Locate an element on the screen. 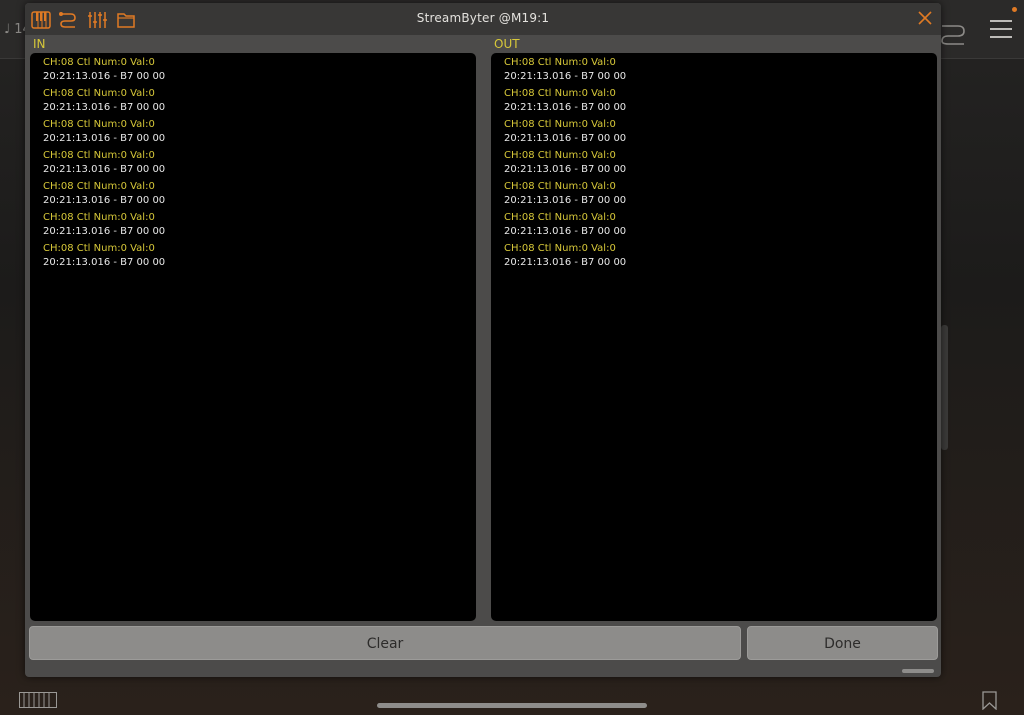  clear-button: Clear is located at coordinates (385, 643).